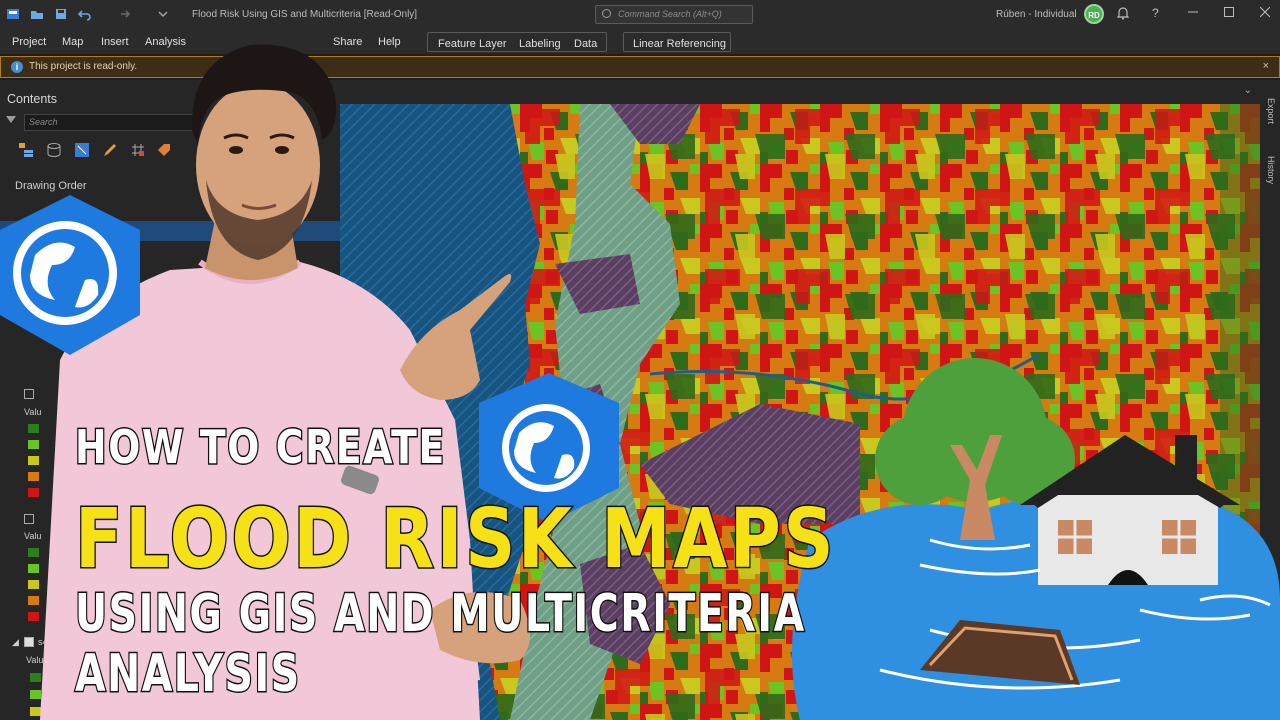 The image size is (1280, 720). I want to click on feature-layer-context-group: Feature Layer Labeling Data, so click(517, 42).